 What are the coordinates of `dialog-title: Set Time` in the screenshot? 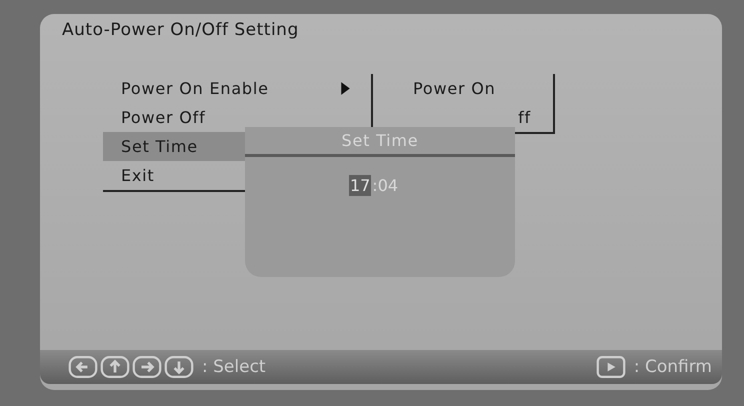 It's located at (380, 142).